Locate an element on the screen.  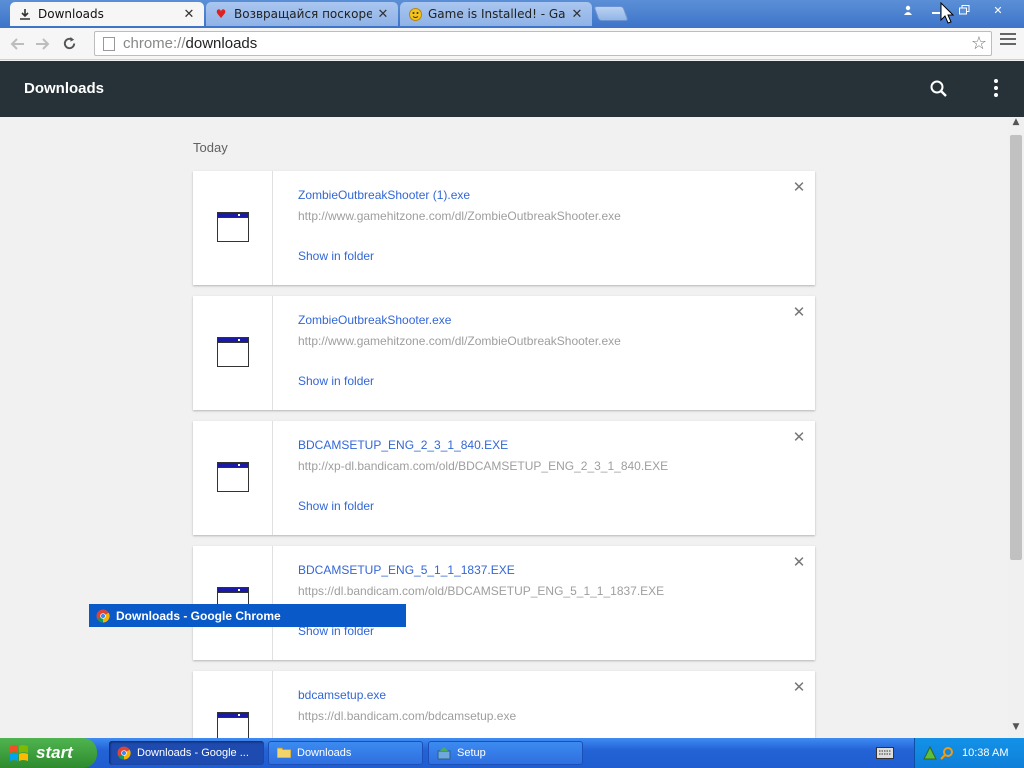
back-arrow-icon is located at coordinates (17, 43).